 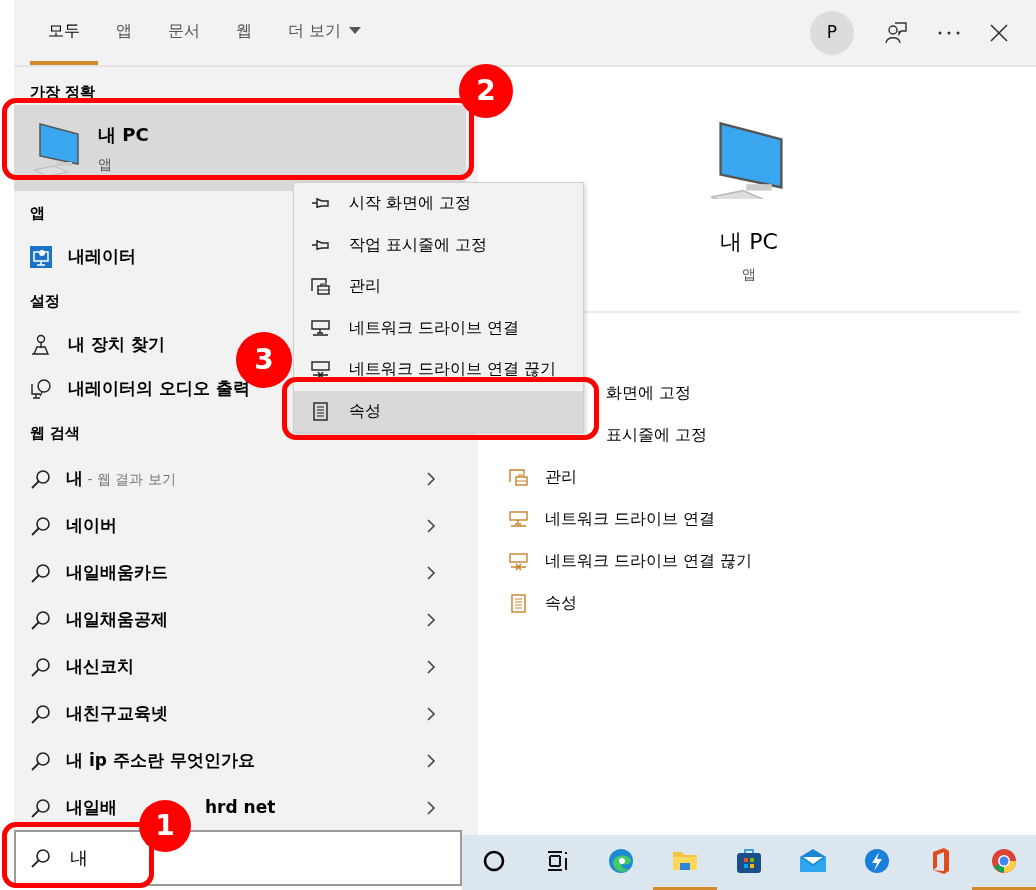 I want to click on section-heading: 웹 검색, so click(x=55, y=433).